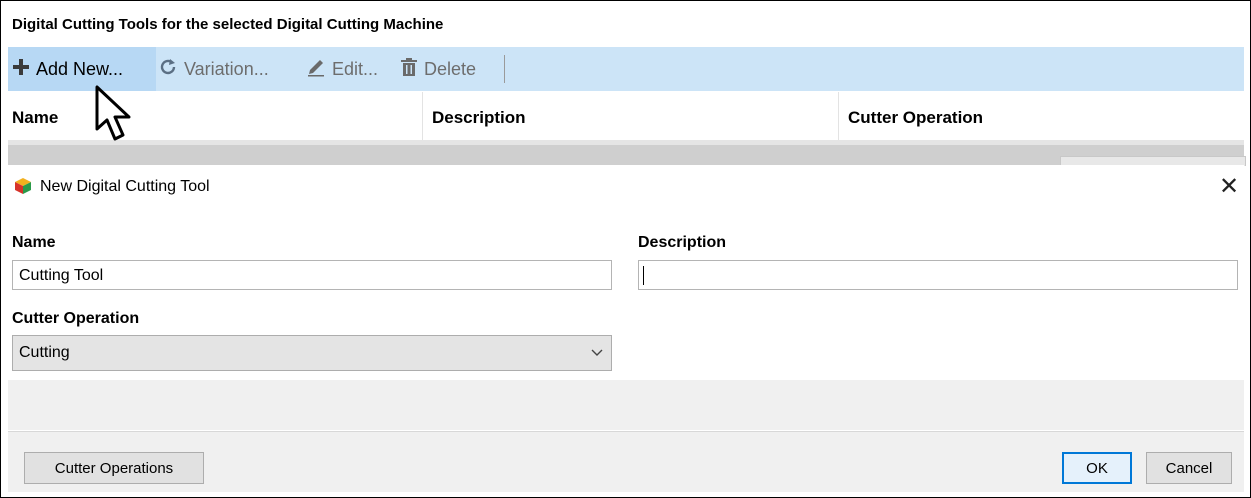 The width and height of the screenshot is (1251, 498). Describe the element at coordinates (643, 275) in the screenshot. I see `text-caret` at that location.